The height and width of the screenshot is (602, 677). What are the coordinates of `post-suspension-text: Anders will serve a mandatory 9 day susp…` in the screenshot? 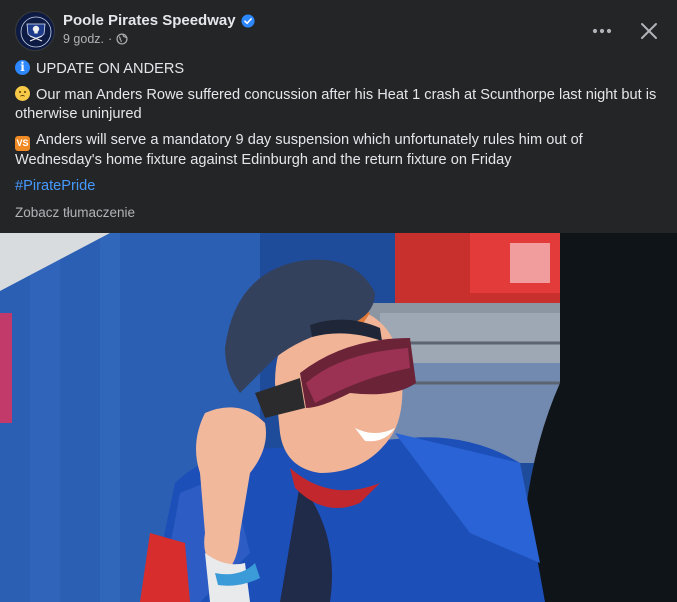 It's located at (299, 150).